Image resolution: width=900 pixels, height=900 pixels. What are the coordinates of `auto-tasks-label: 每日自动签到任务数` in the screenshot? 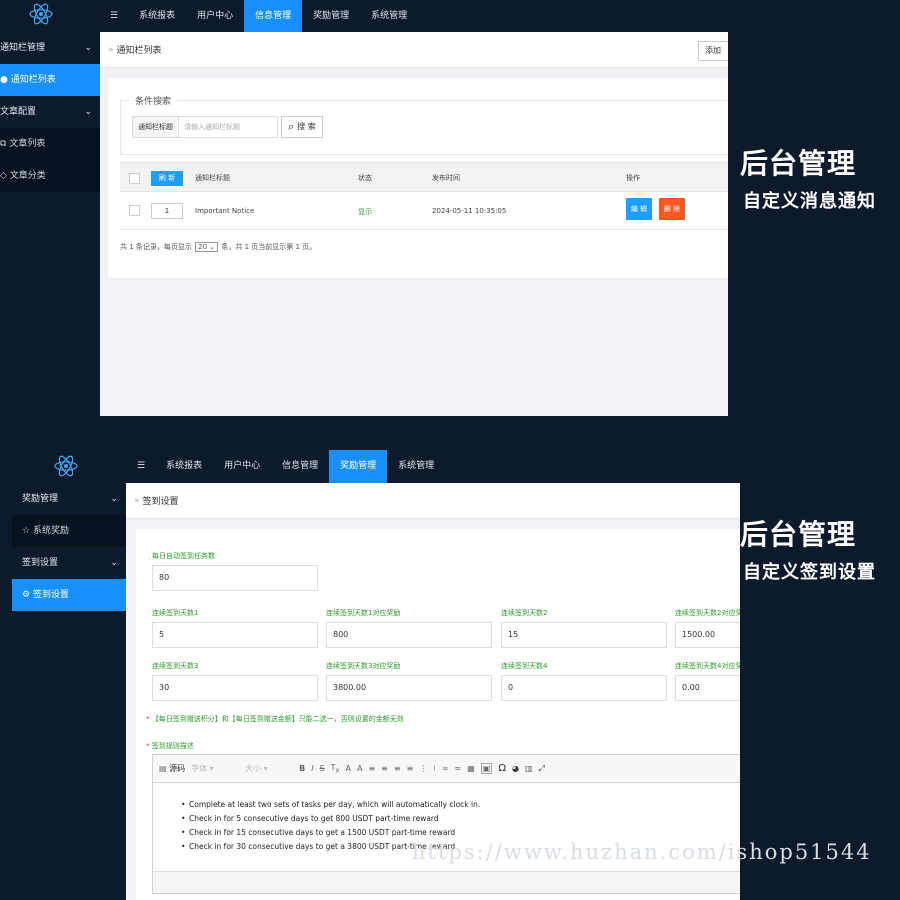 It's located at (183, 556).